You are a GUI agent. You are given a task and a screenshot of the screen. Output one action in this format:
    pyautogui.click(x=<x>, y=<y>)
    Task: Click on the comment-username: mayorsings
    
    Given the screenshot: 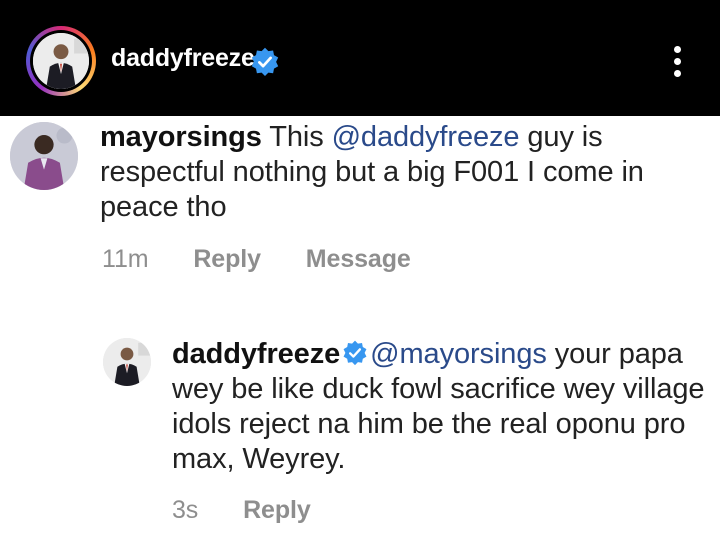 What is the action you would take?
    pyautogui.click(x=181, y=137)
    